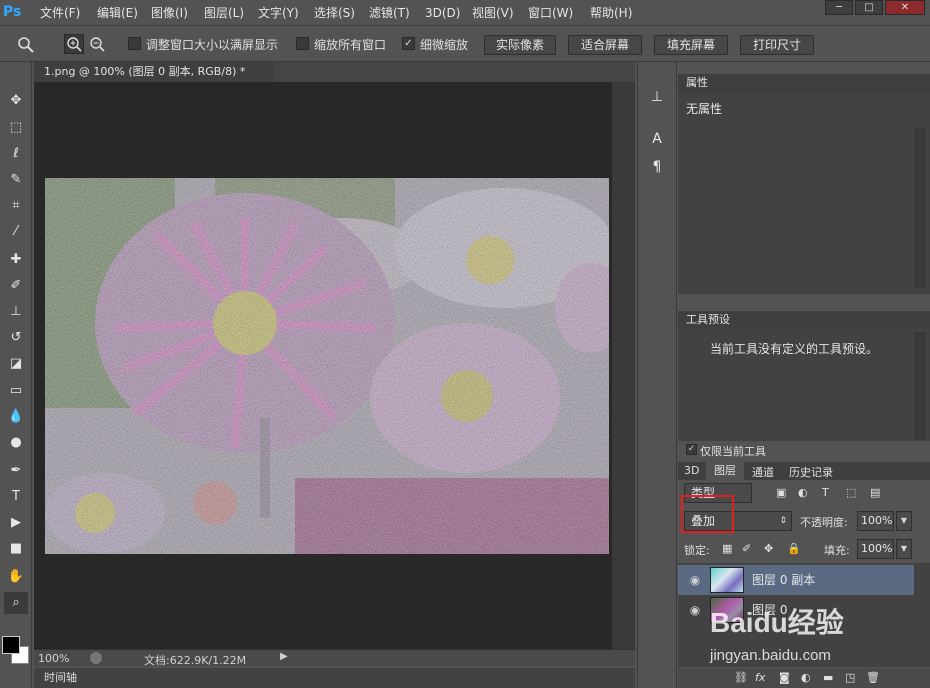  I want to click on menu-filter: 滤镜(T), so click(389, 13).